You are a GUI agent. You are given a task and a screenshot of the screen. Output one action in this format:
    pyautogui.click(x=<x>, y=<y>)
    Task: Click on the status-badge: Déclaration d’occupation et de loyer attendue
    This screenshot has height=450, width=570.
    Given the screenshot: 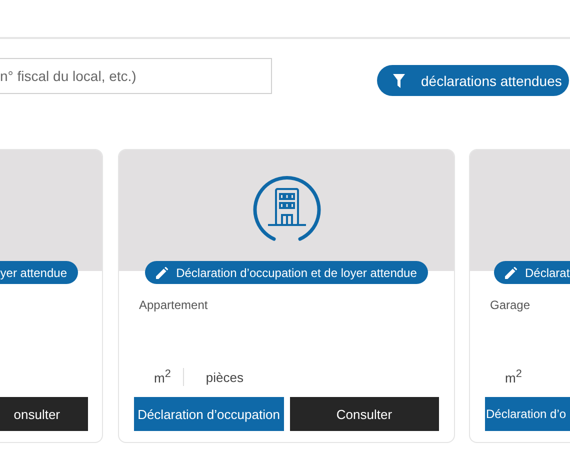 What is the action you would take?
    pyautogui.click(x=286, y=272)
    